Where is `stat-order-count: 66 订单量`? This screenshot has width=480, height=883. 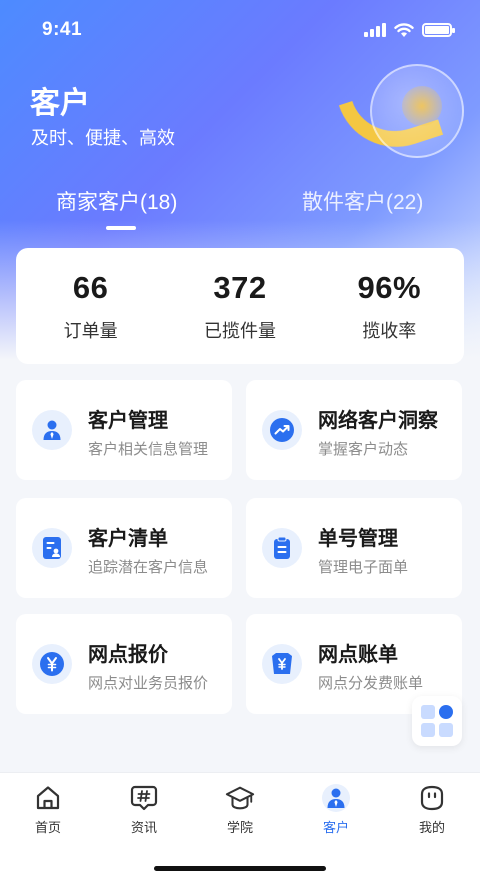
stat-order-count: 66 订单量 is located at coordinates (90, 306).